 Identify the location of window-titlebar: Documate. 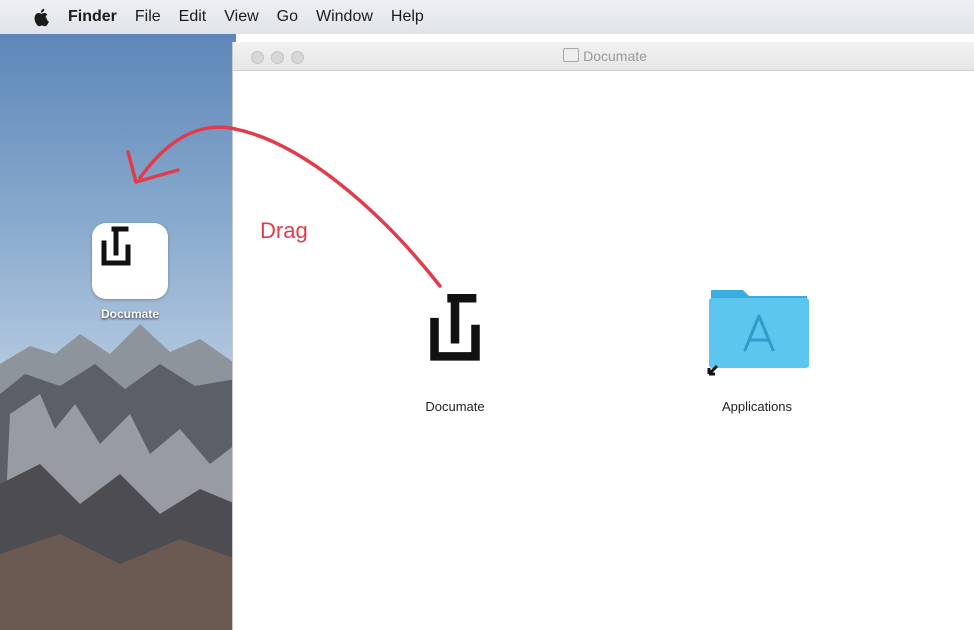
(603, 56).